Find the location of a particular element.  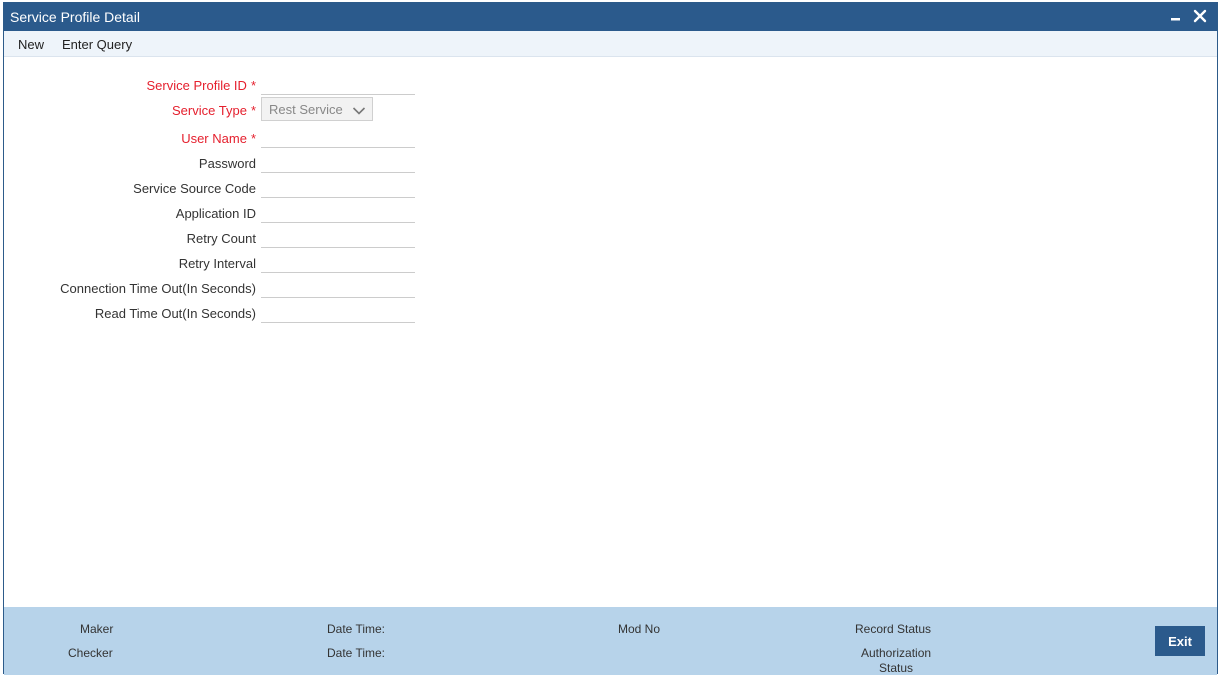

row-read-timeout: Read Time Out(In Seconds) is located at coordinates (214, 313).